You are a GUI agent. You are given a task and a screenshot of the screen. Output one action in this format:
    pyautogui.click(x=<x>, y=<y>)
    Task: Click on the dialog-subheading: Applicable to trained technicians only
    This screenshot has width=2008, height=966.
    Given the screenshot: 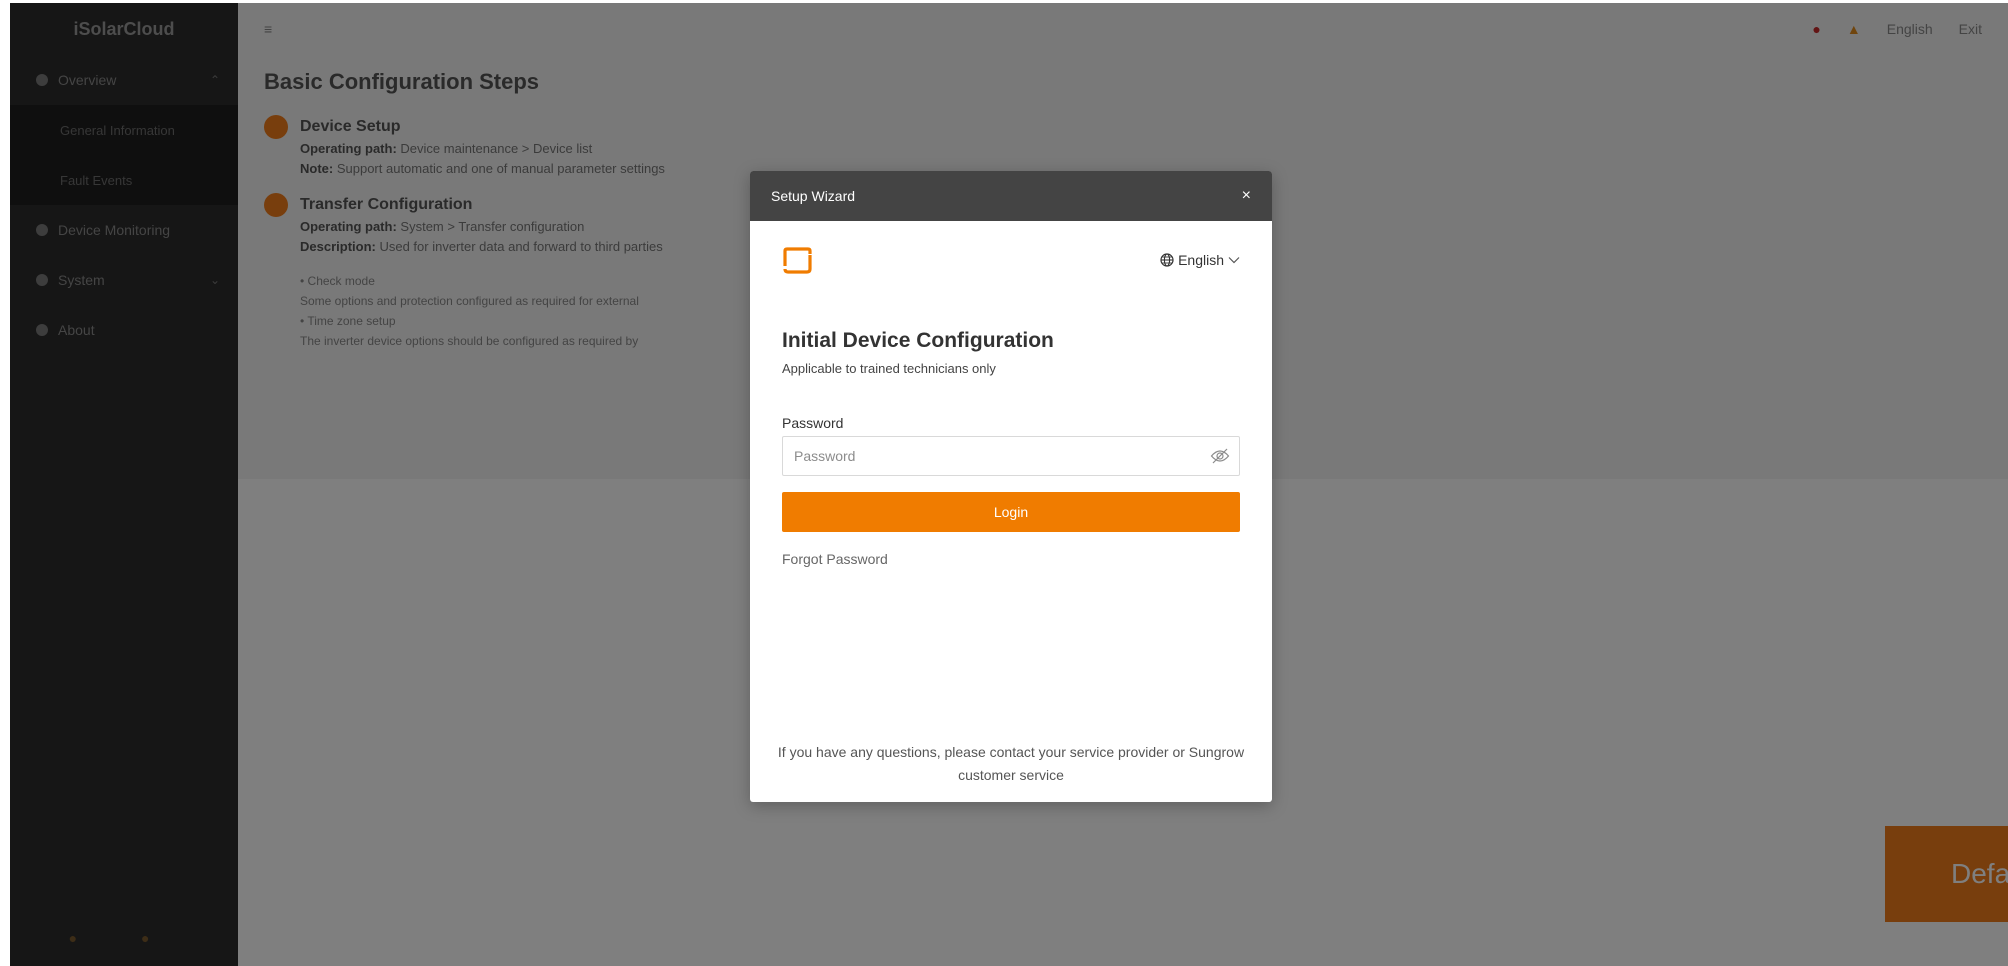 What is the action you would take?
    pyautogui.click(x=889, y=368)
    